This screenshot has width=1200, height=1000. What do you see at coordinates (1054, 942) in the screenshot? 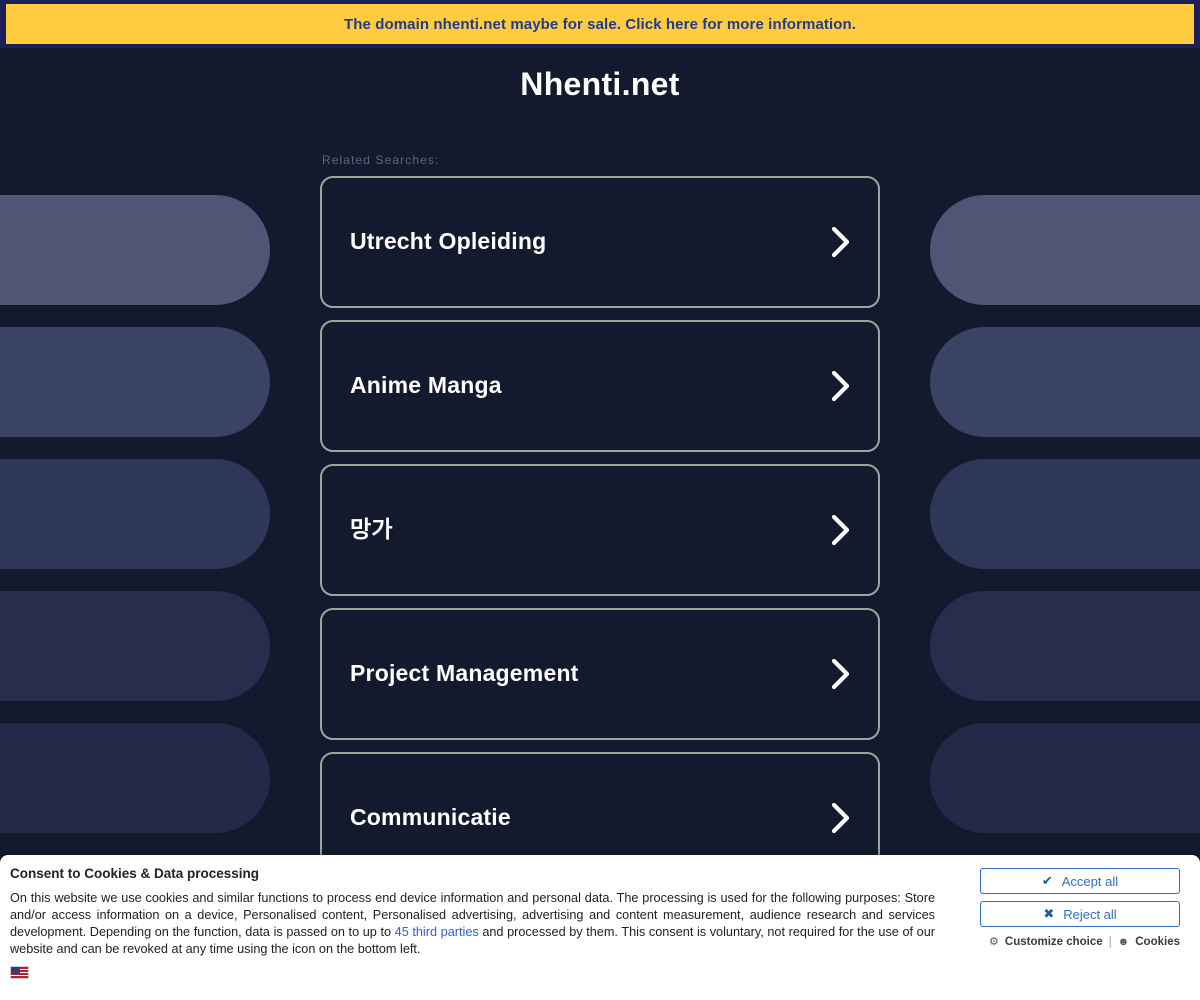
I see `customize-choice-link: Customize choice` at bounding box center [1054, 942].